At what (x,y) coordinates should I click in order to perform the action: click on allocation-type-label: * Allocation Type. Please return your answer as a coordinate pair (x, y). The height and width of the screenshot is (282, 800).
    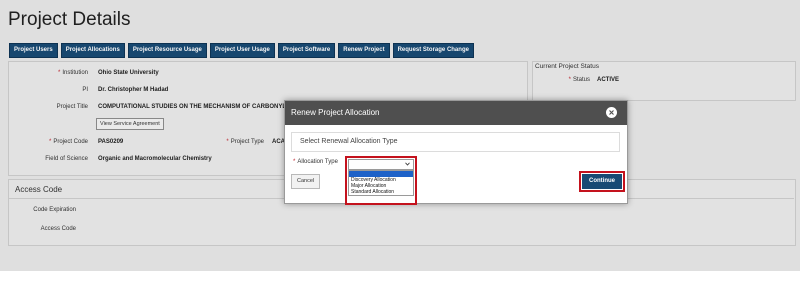
    Looking at the image, I should click on (315, 162).